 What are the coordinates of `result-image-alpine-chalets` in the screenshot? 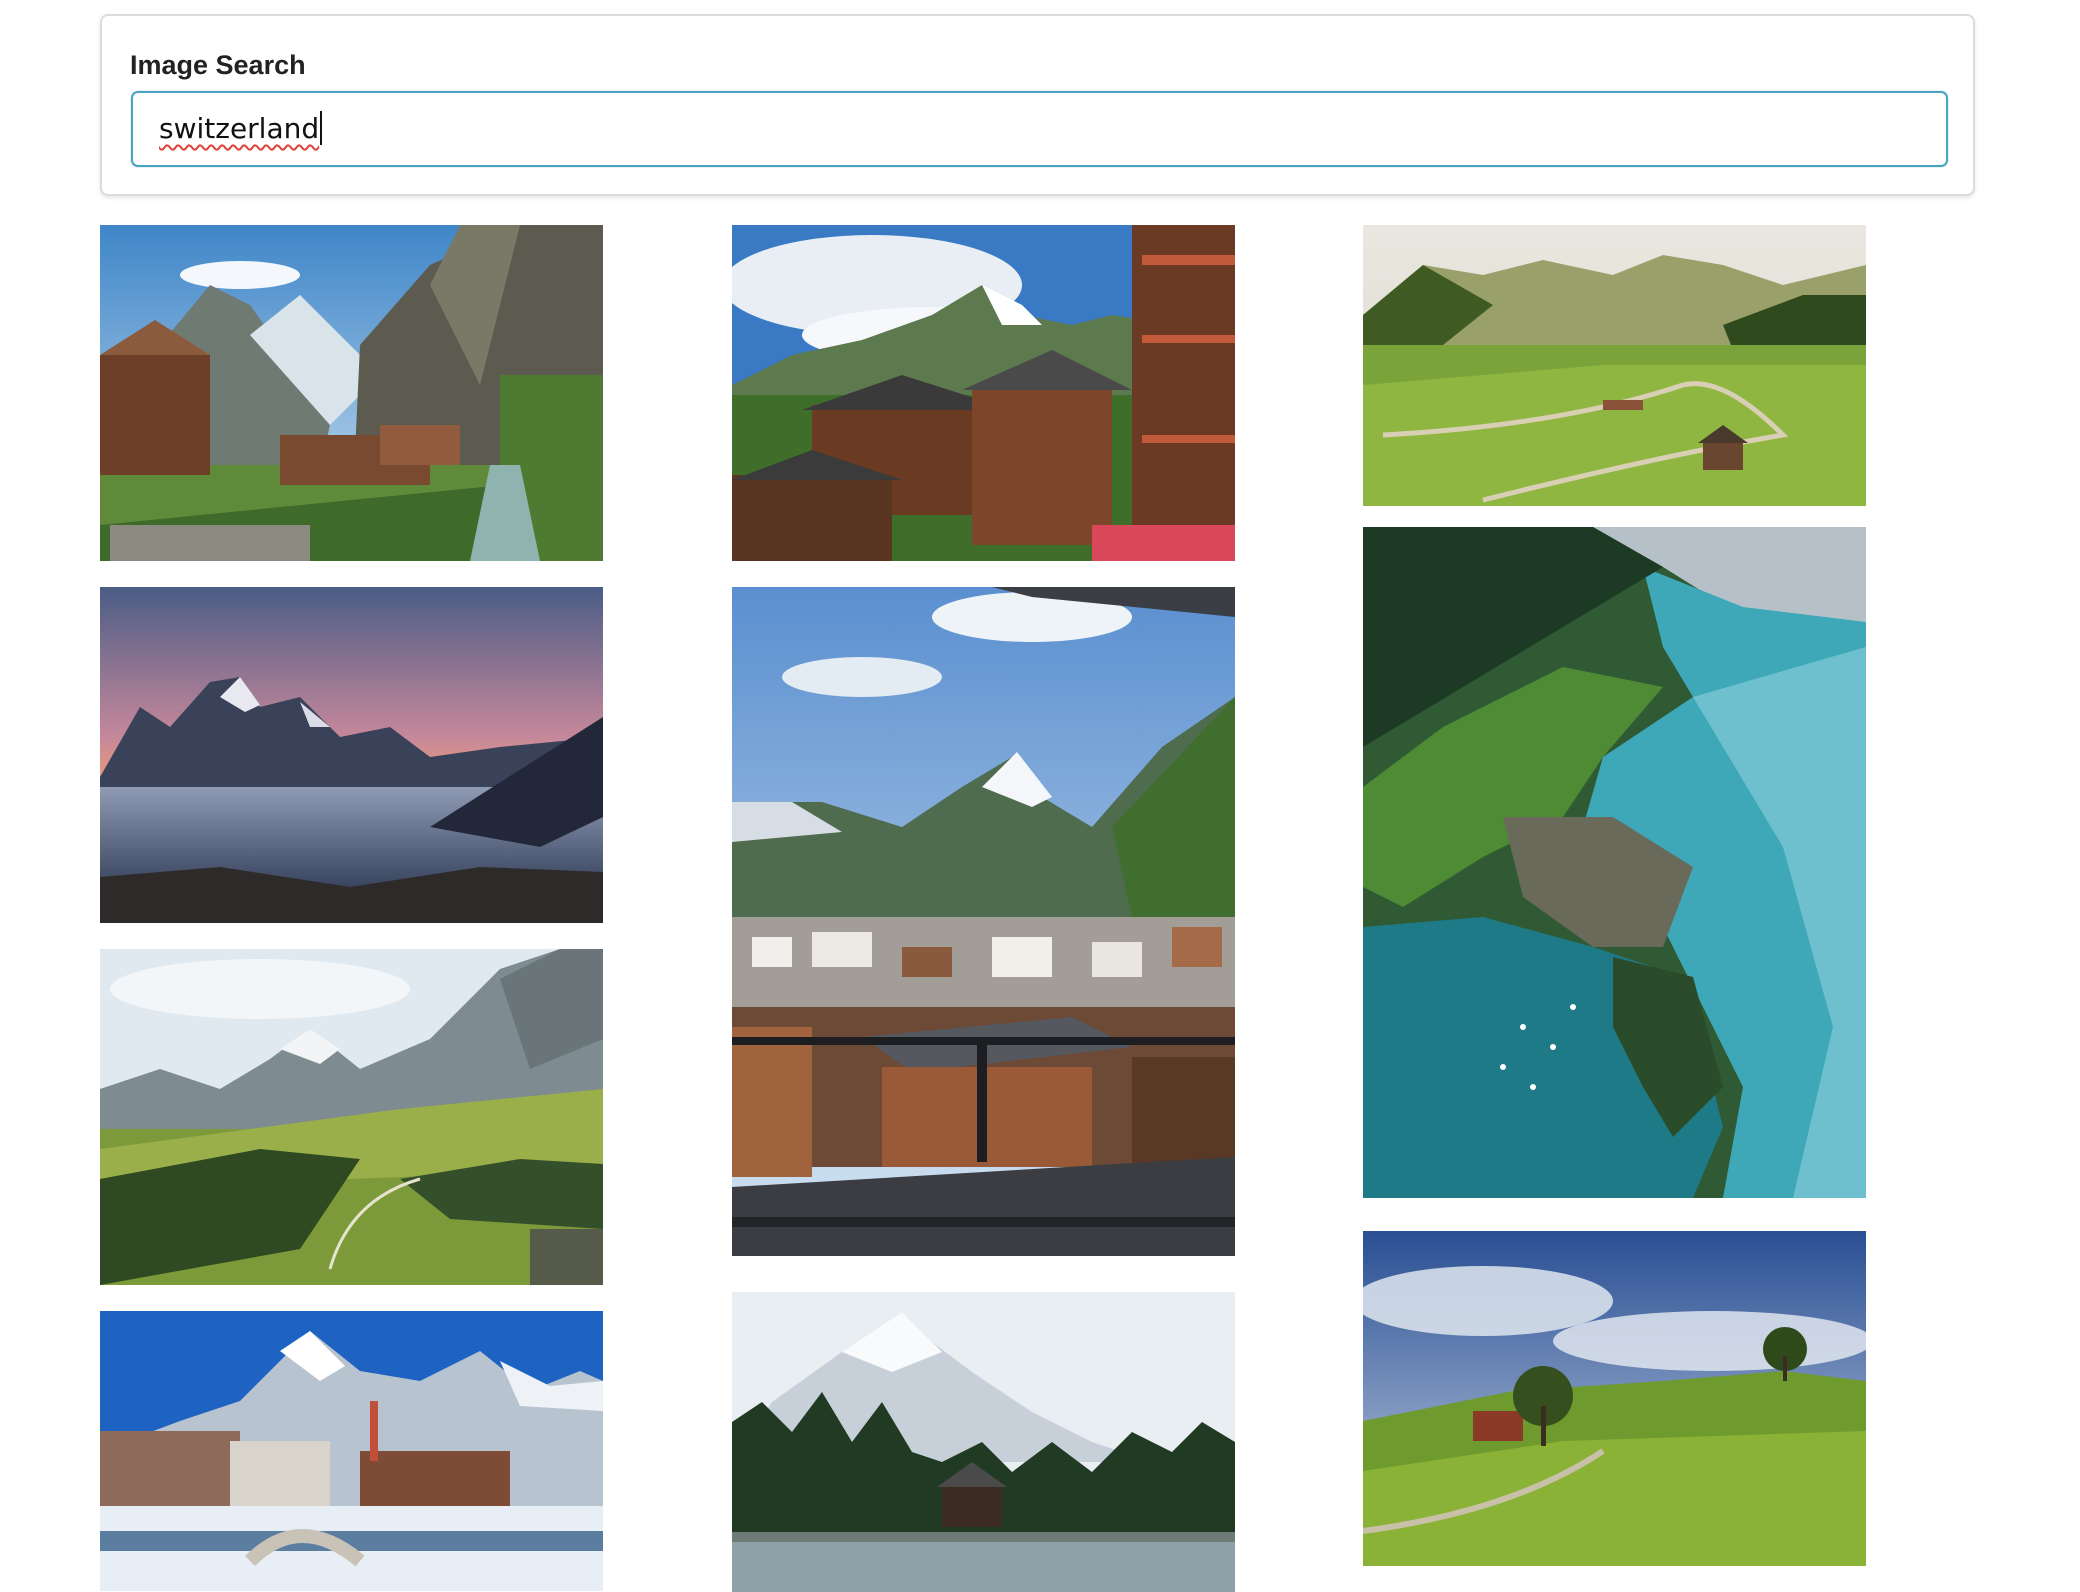 It's located at (983, 393).